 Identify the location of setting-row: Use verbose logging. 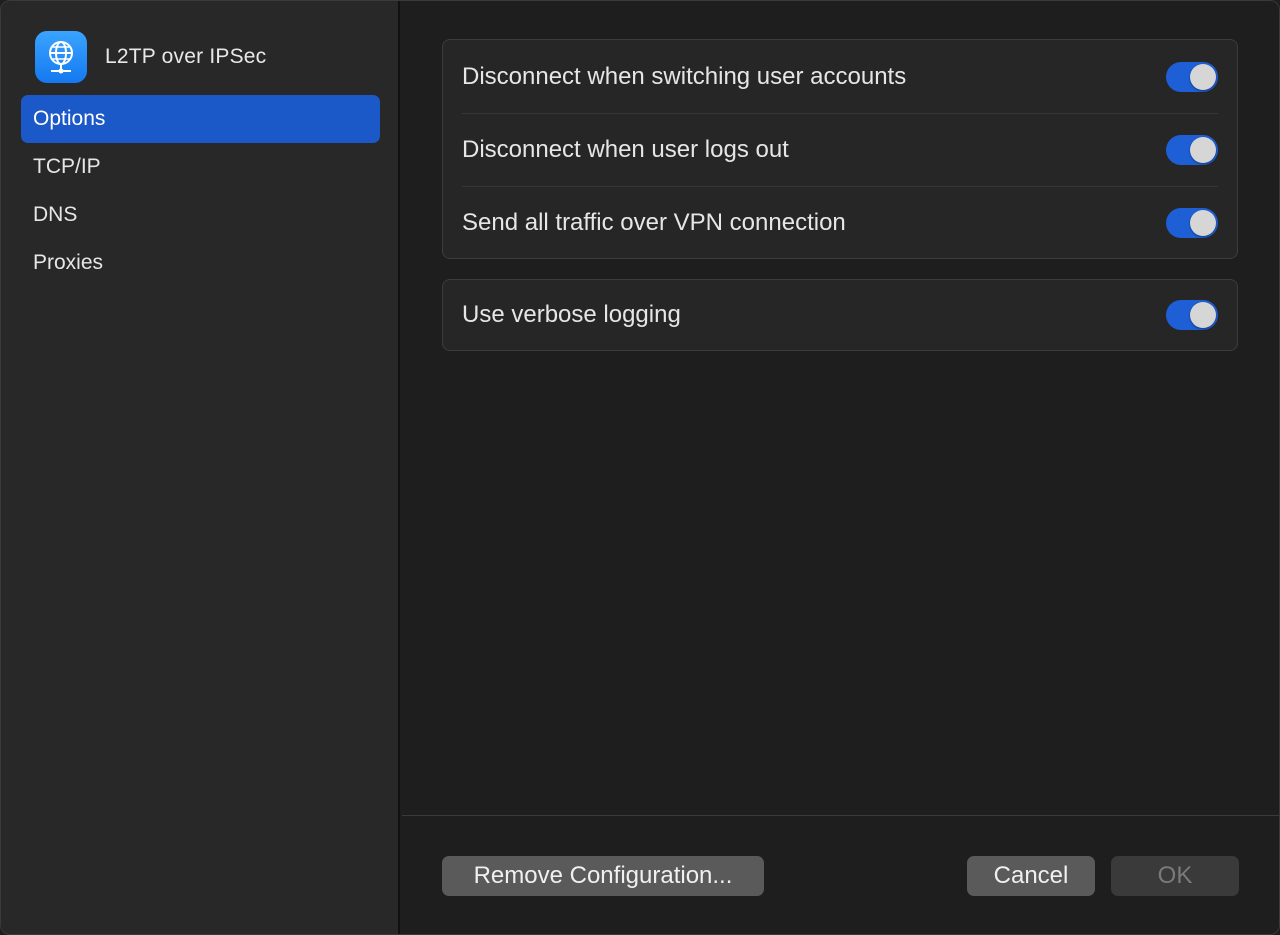
(840, 315).